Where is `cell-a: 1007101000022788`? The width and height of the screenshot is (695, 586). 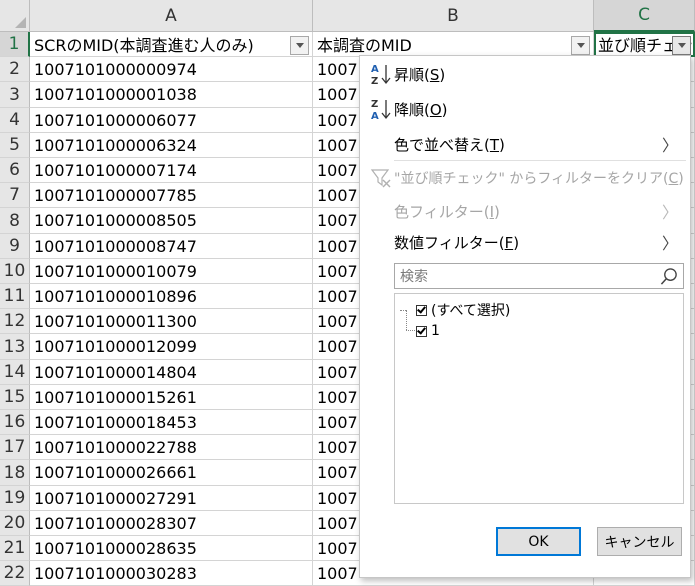
cell-a: 1007101000022788 is located at coordinates (171, 447).